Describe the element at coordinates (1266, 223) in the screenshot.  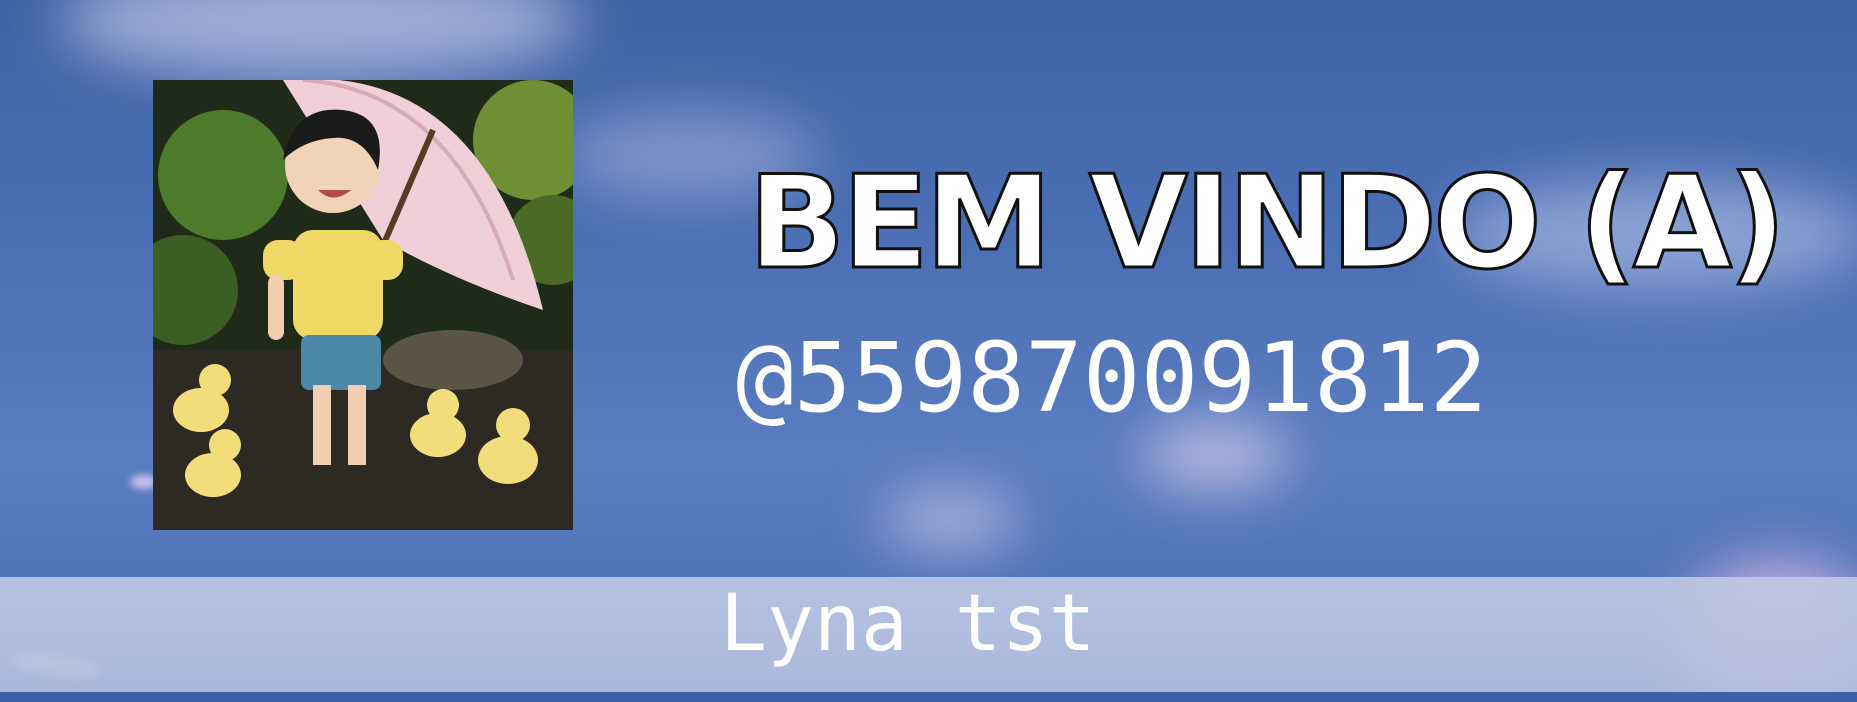
I see `welcome-title: BEM VINDO (A)` at that location.